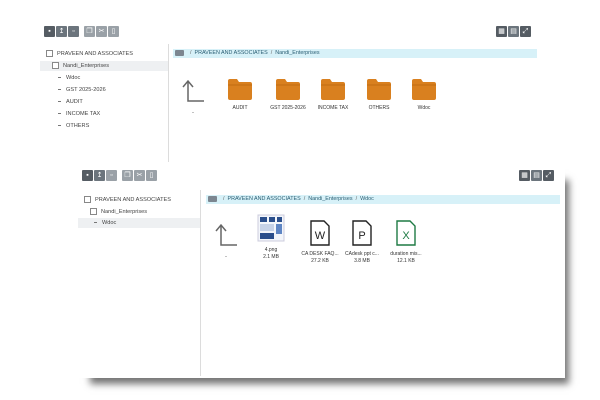  What do you see at coordinates (406, 236) in the screenshot?
I see `svg-text: X` at bounding box center [406, 236].